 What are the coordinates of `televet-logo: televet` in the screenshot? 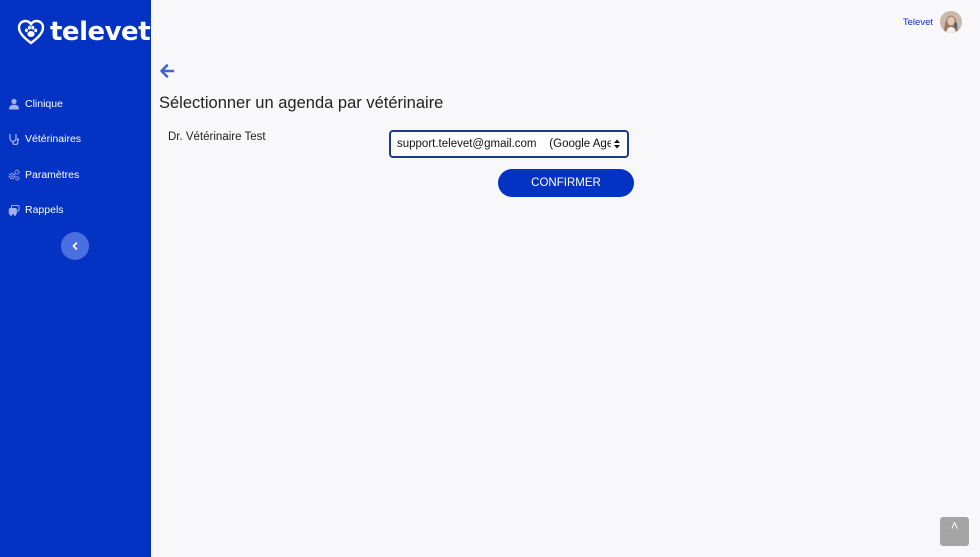 It's located at (84, 32).